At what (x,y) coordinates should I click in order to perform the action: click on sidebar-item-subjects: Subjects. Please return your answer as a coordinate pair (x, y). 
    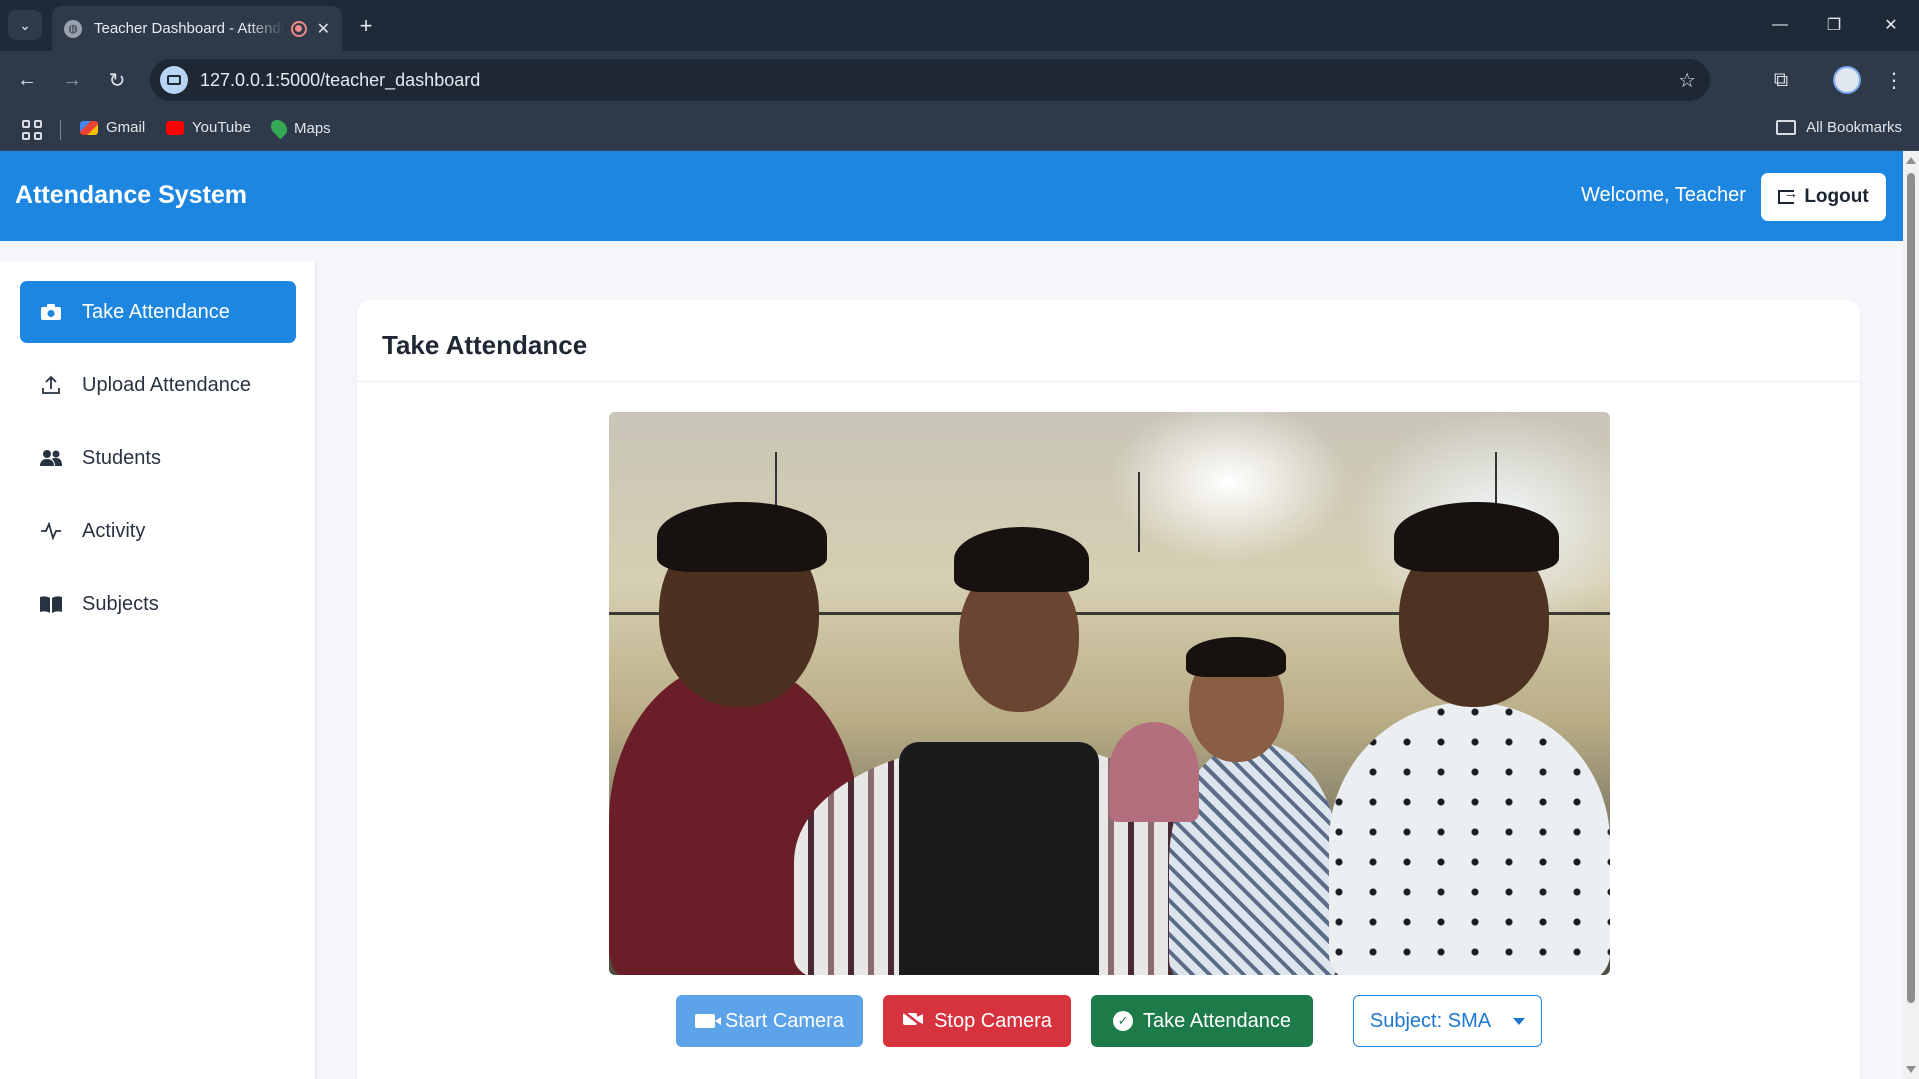
    Looking at the image, I should click on (158, 604).